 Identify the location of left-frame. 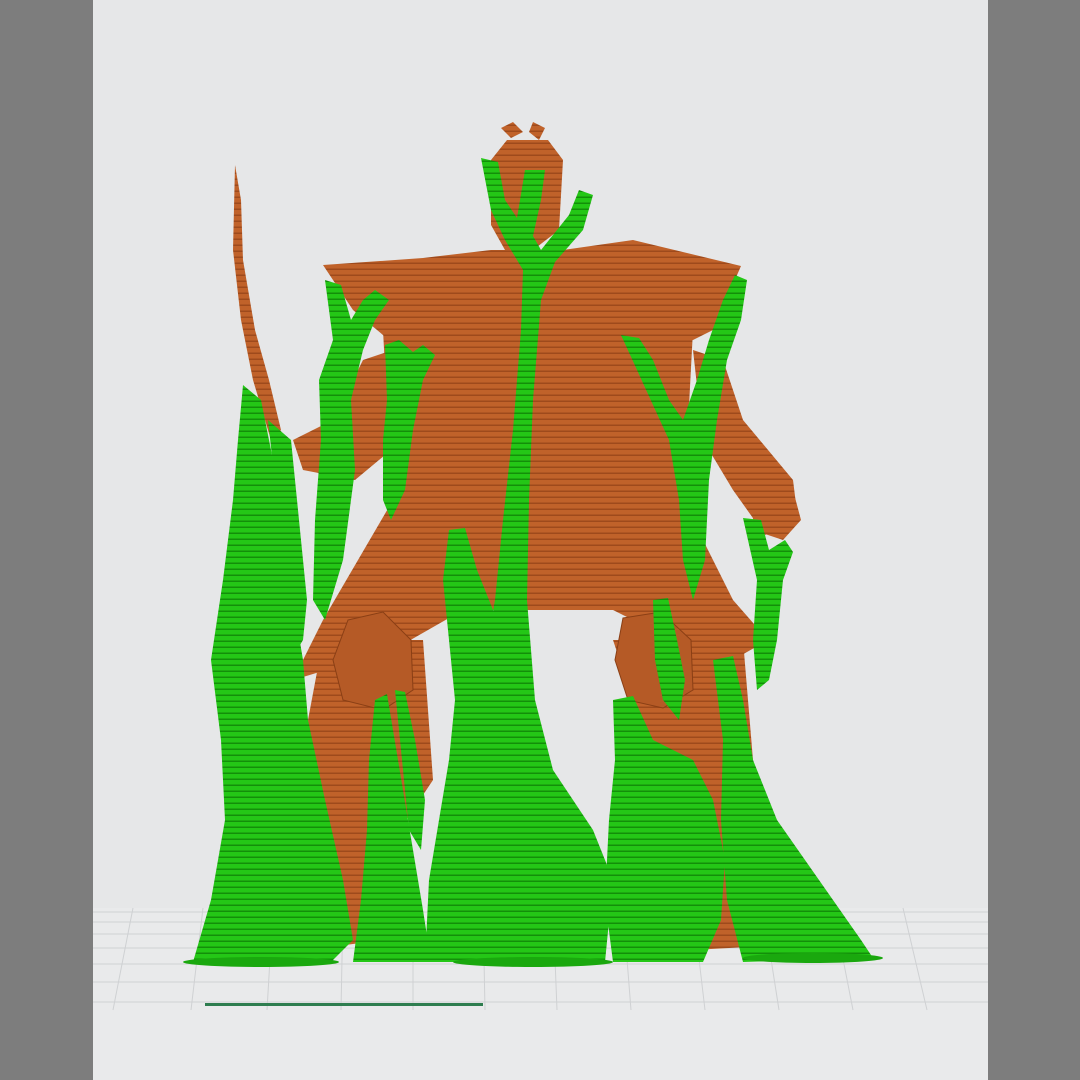
(46, 540).